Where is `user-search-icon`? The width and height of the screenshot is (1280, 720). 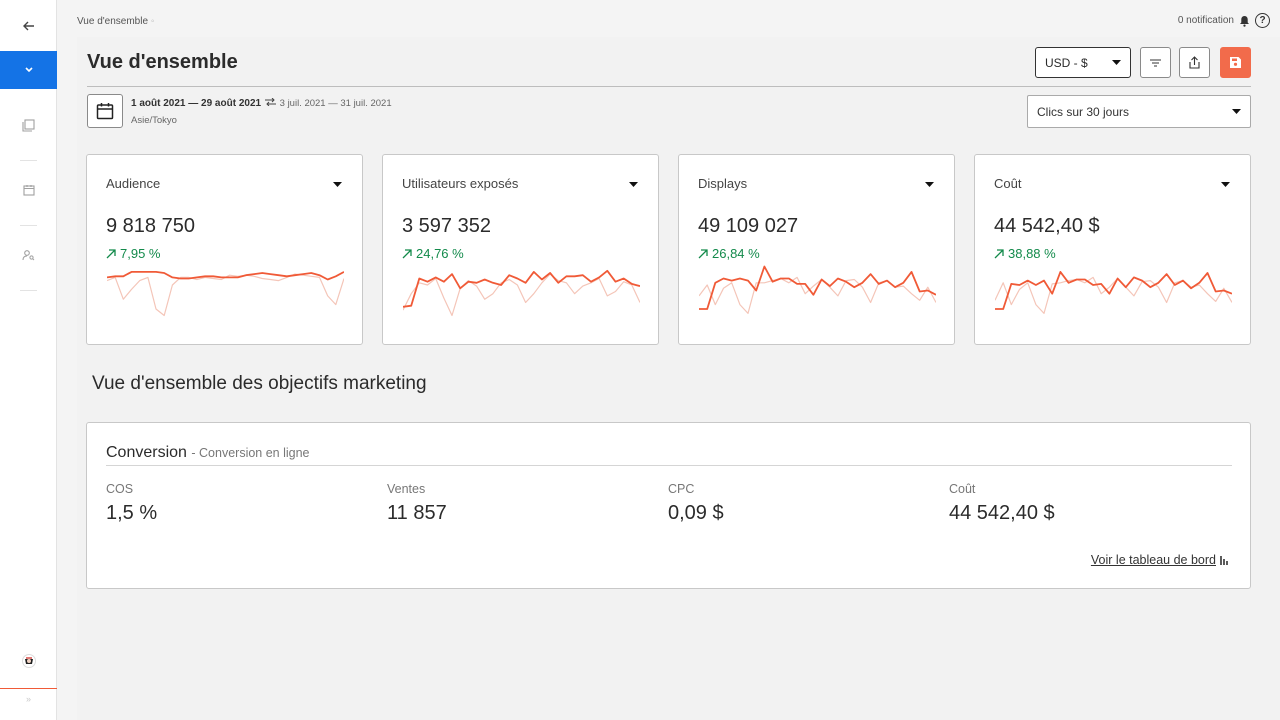
user-search-icon is located at coordinates (28, 255).